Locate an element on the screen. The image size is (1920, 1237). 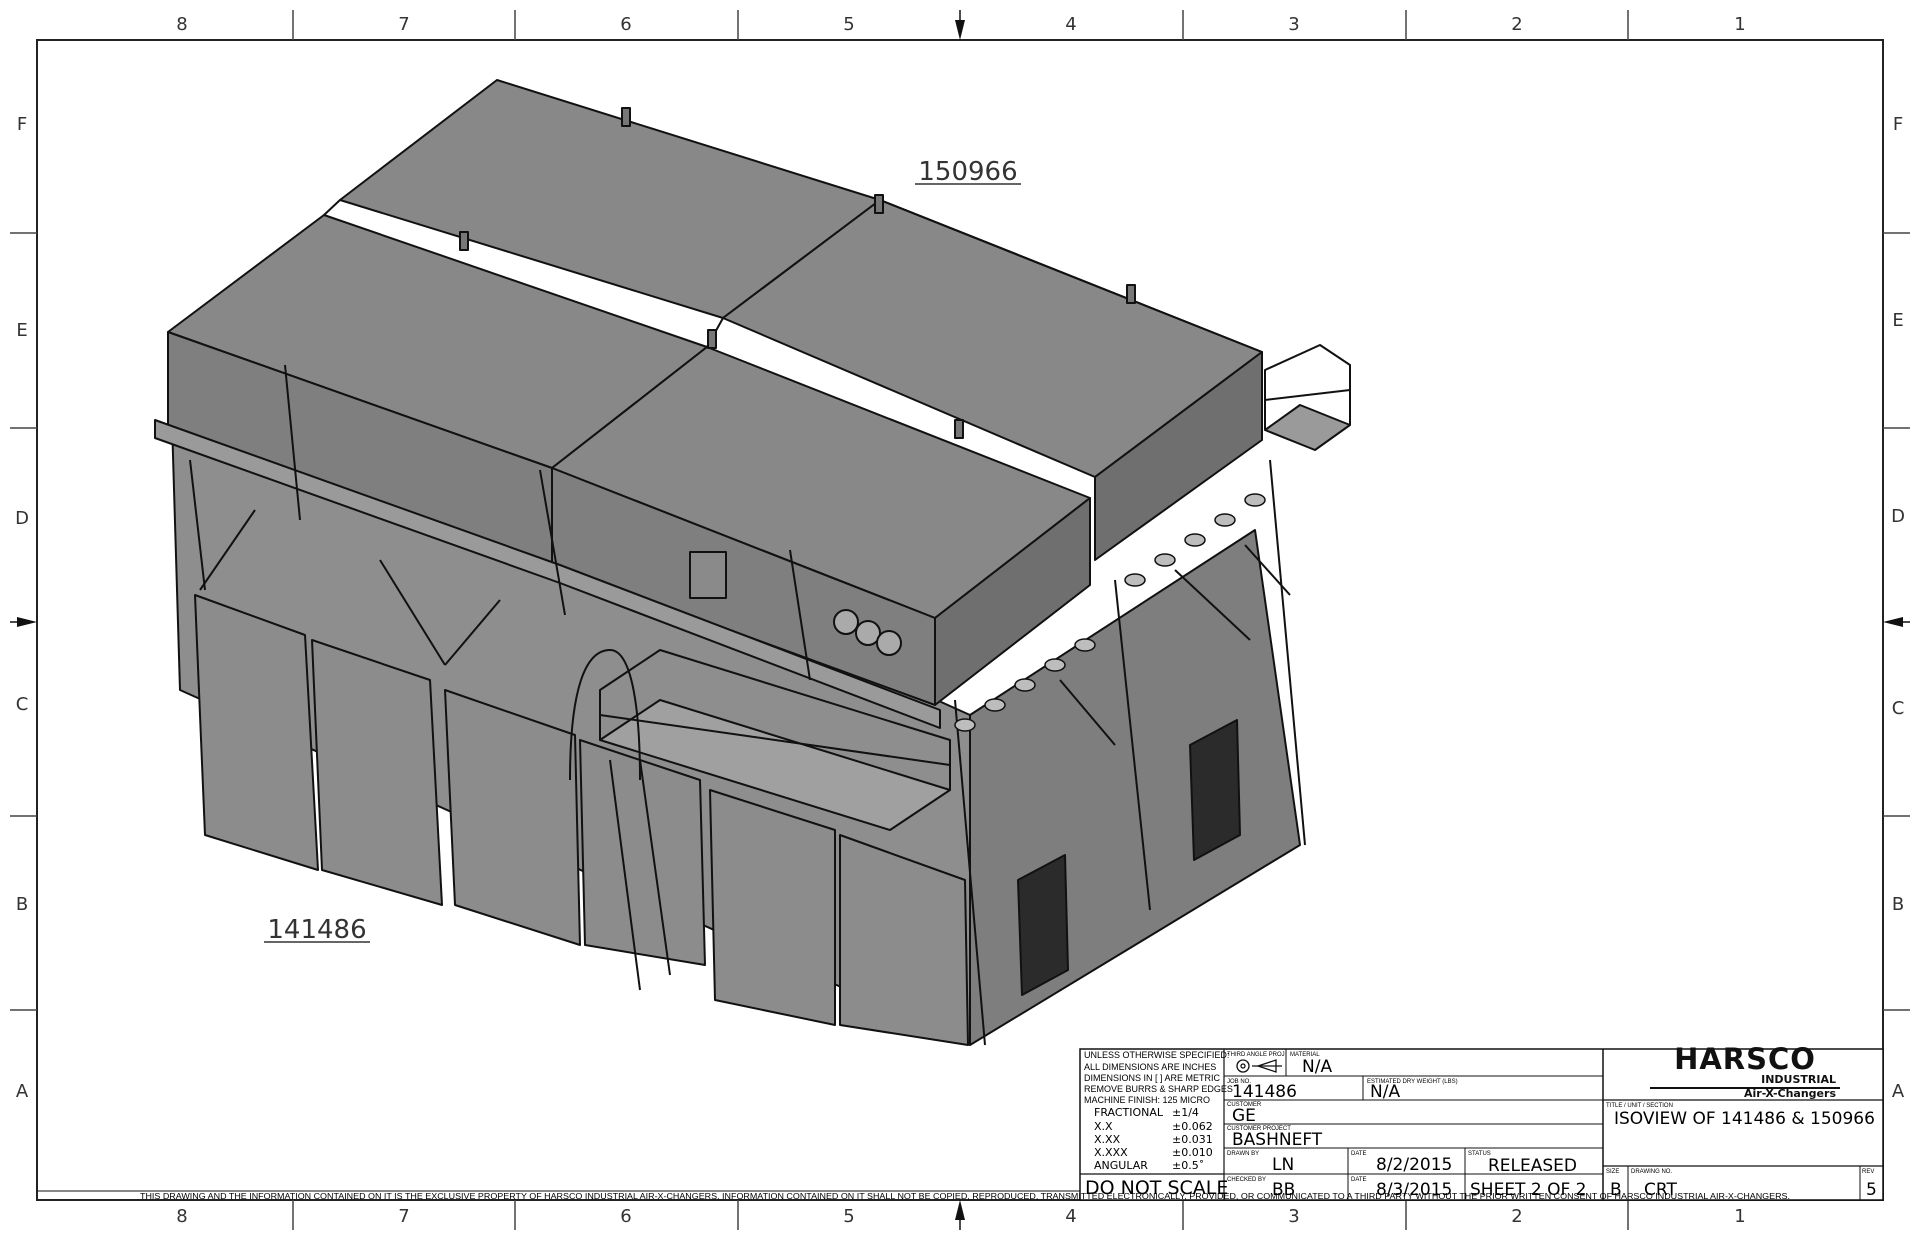
tolerance-label: ANGULAR is located at coordinates (1121, 1165).